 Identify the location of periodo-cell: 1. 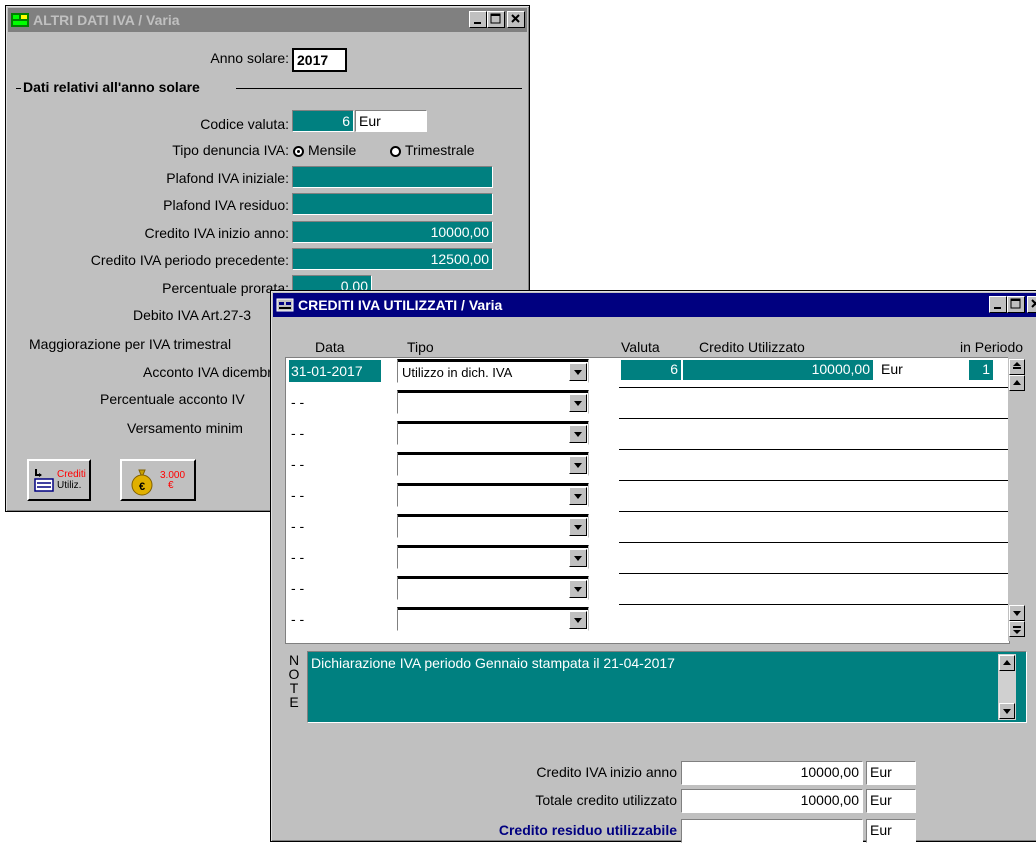
(981, 370).